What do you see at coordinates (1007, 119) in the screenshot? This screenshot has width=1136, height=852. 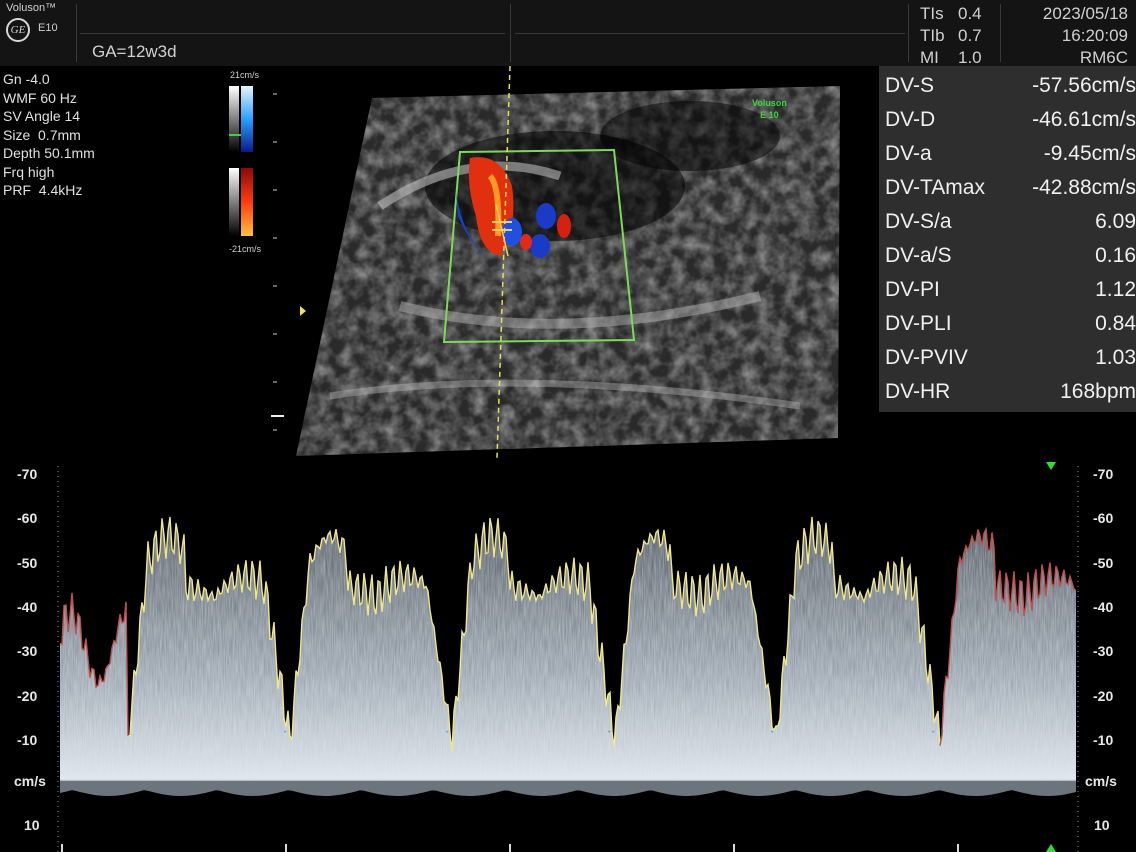 I see `measurement-row: DV-D -46.61cm/s` at bounding box center [1007, 119].